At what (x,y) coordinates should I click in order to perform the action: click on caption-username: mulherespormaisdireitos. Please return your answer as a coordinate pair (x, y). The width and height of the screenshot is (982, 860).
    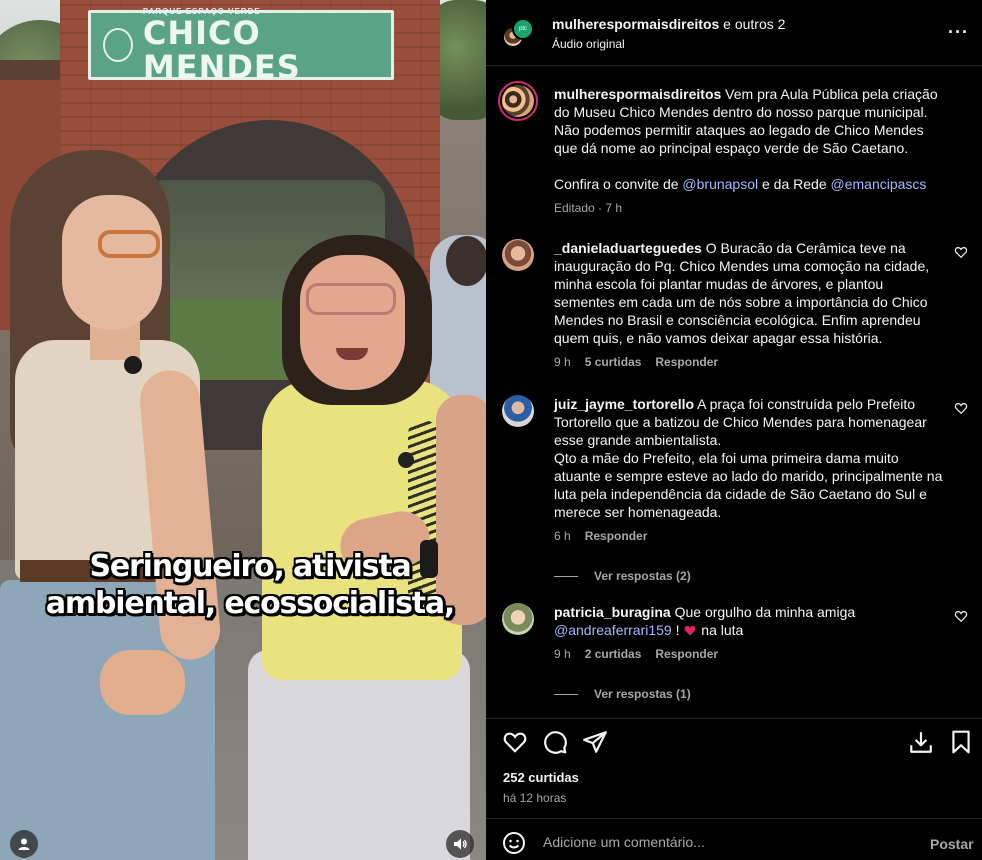
    Looking at the image, I should click on (637, 94).